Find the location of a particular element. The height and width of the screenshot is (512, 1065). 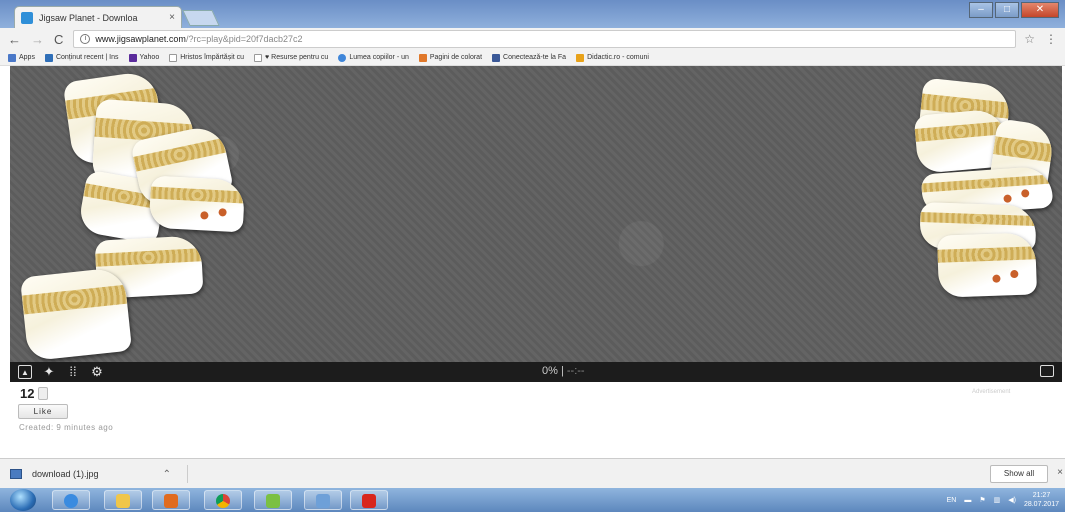

clock-date: 28.07.2017 is located at coordinates (1041, 504).